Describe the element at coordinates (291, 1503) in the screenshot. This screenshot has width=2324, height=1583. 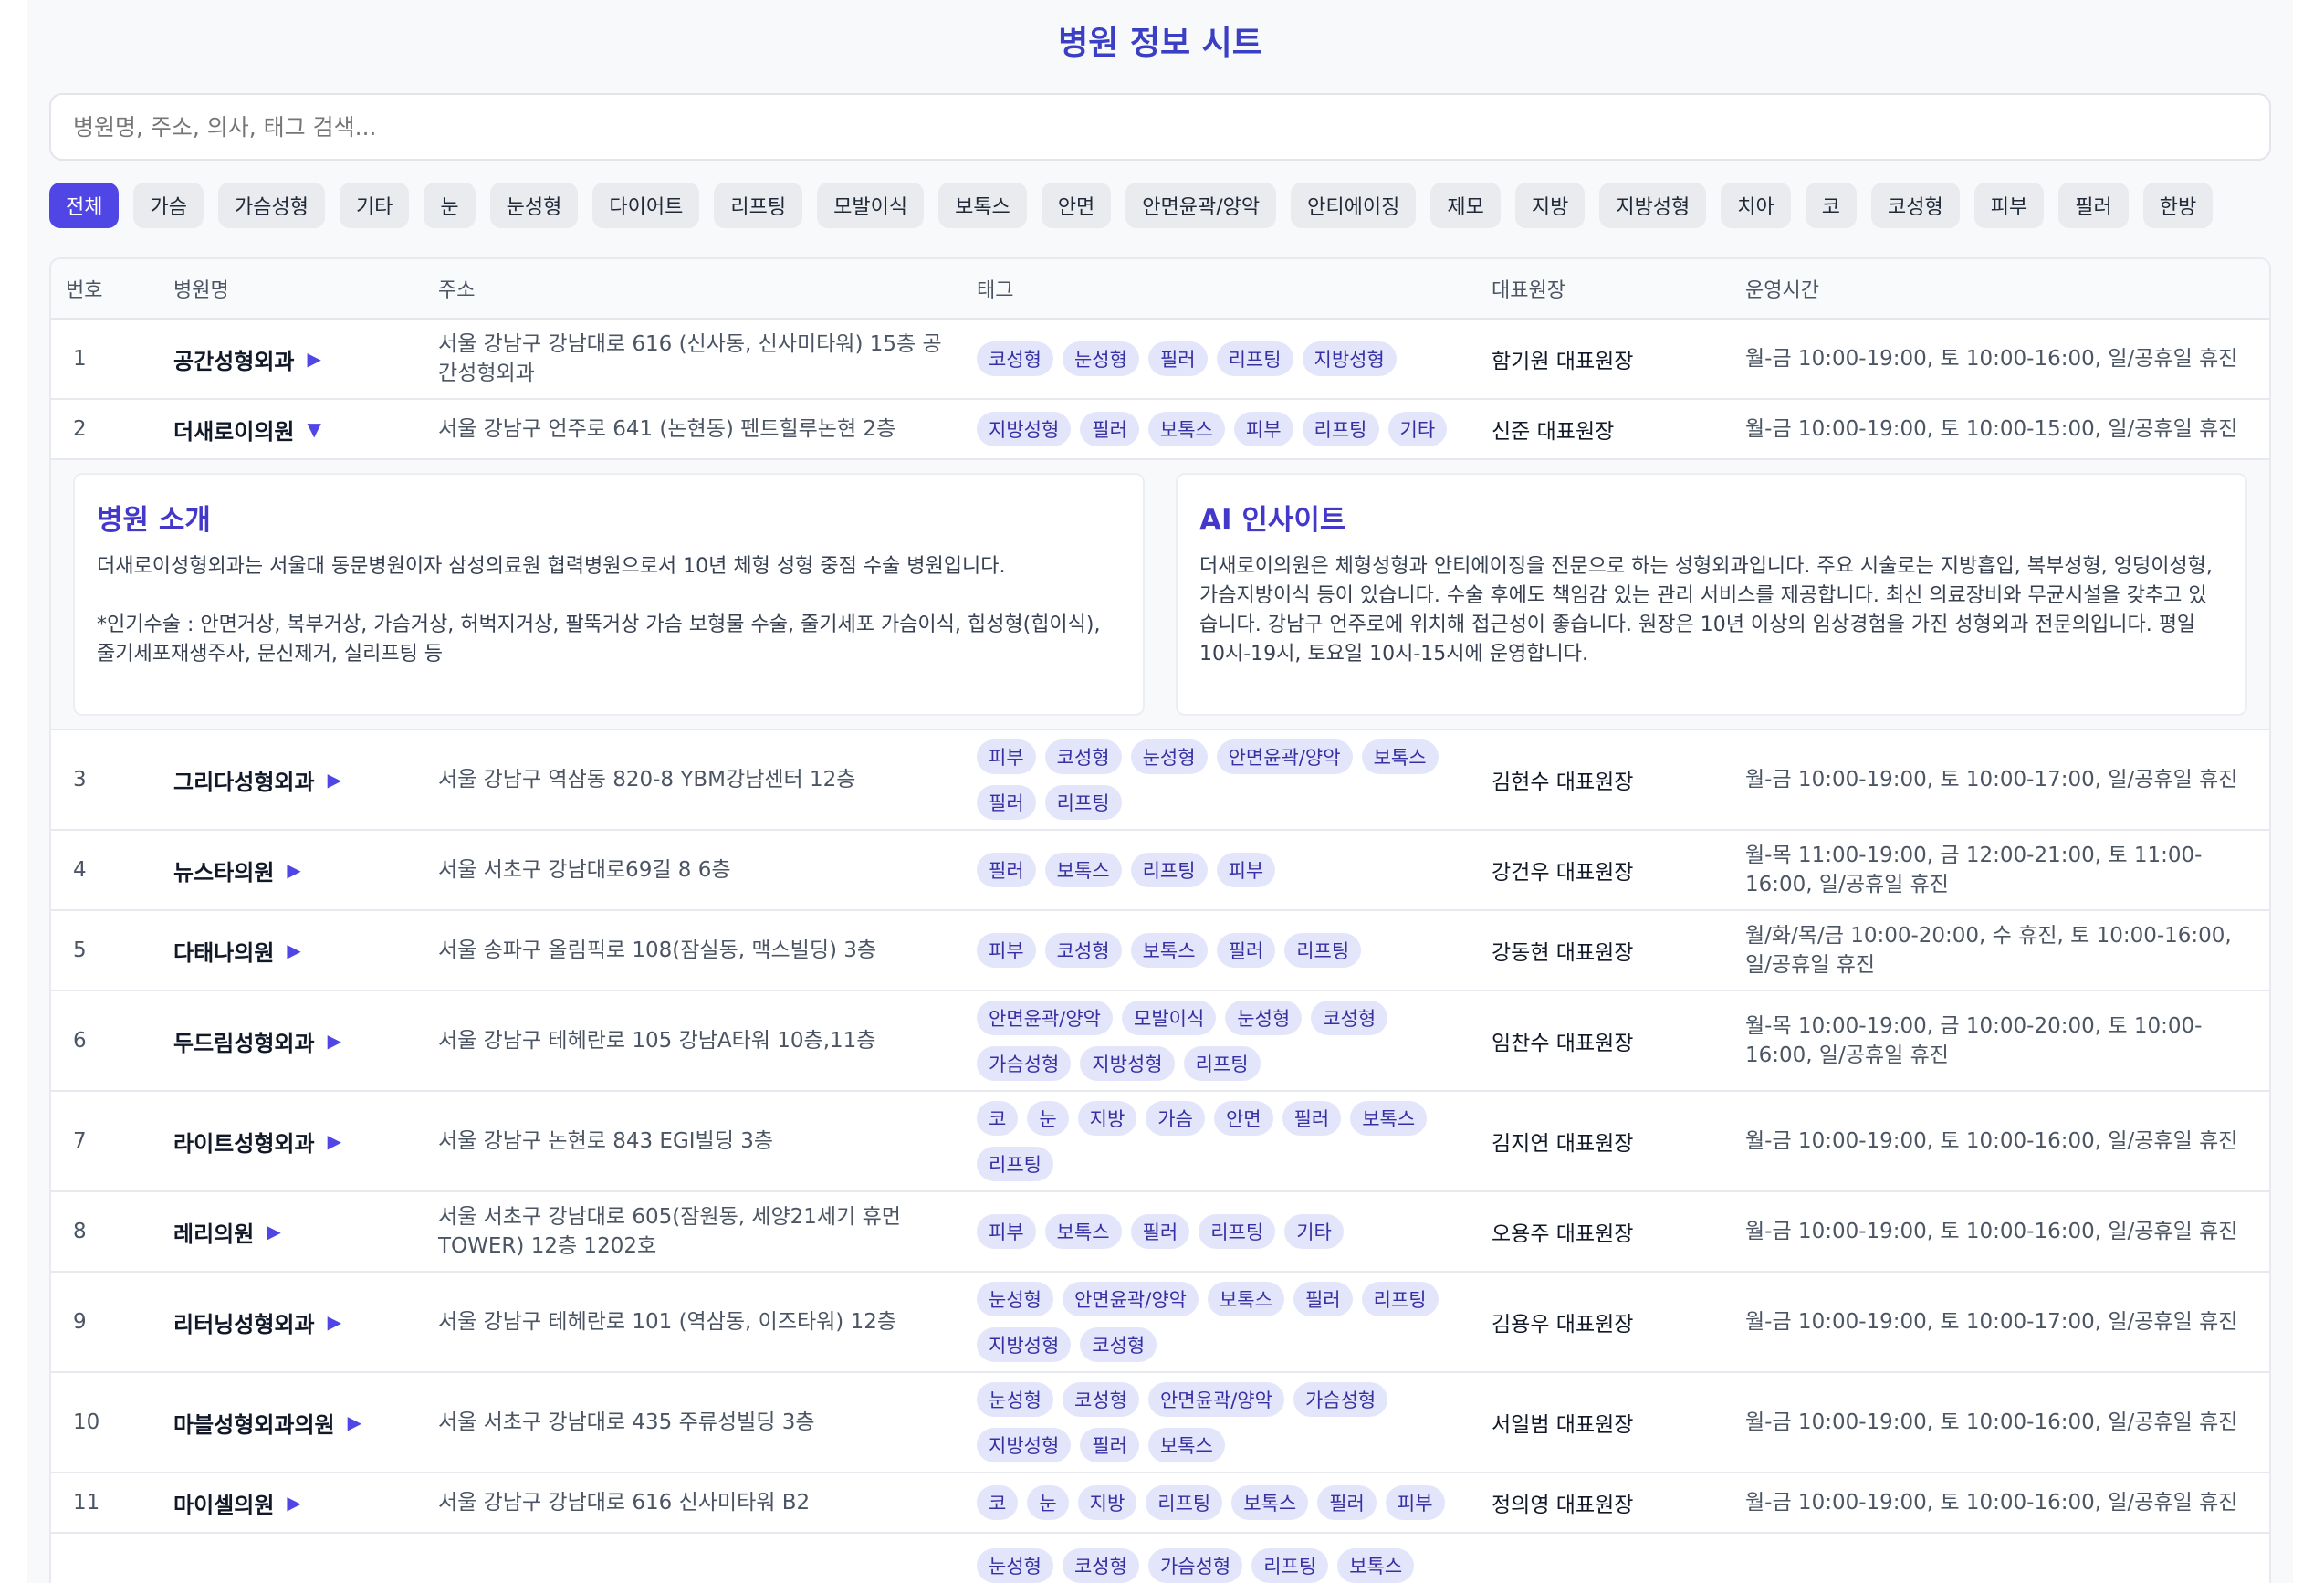
I see `hospital-name: 마이셀의원 ▶` at that location.